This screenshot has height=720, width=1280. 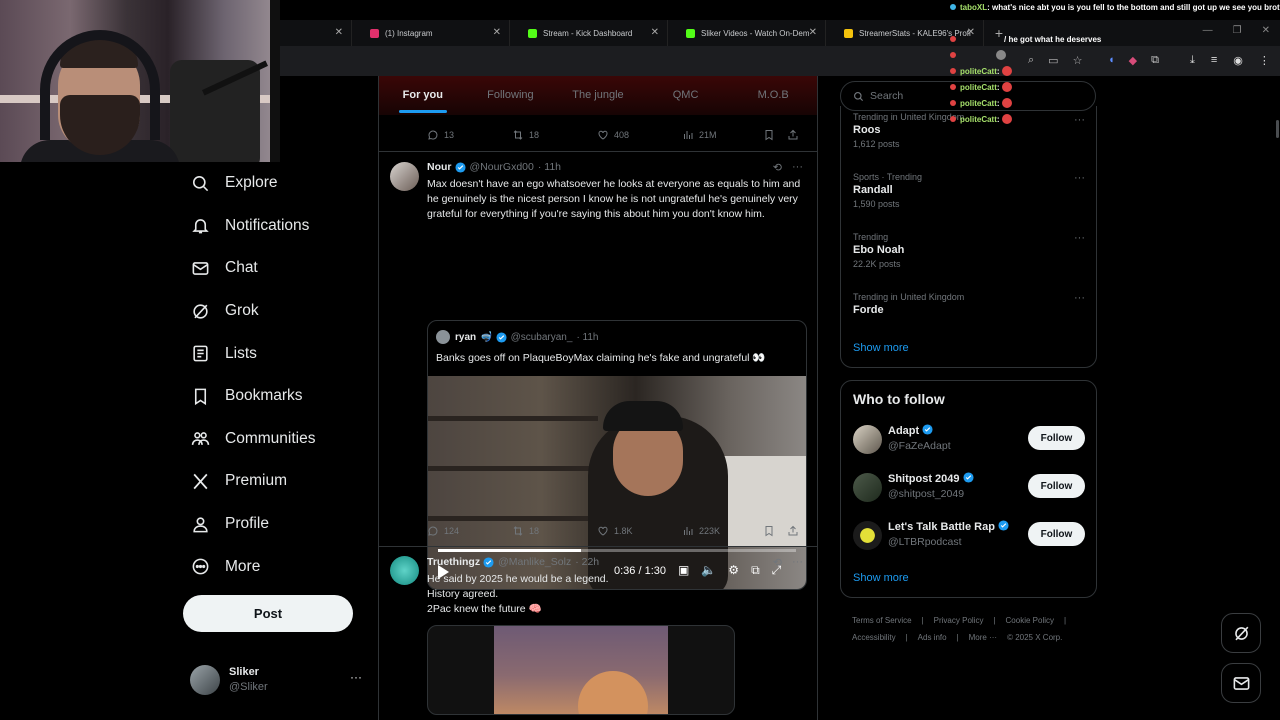 What do you see at coordinates (423, 95) in the screenshot?
I see `tab-for-you: For you` at bounding box center [423, 95].